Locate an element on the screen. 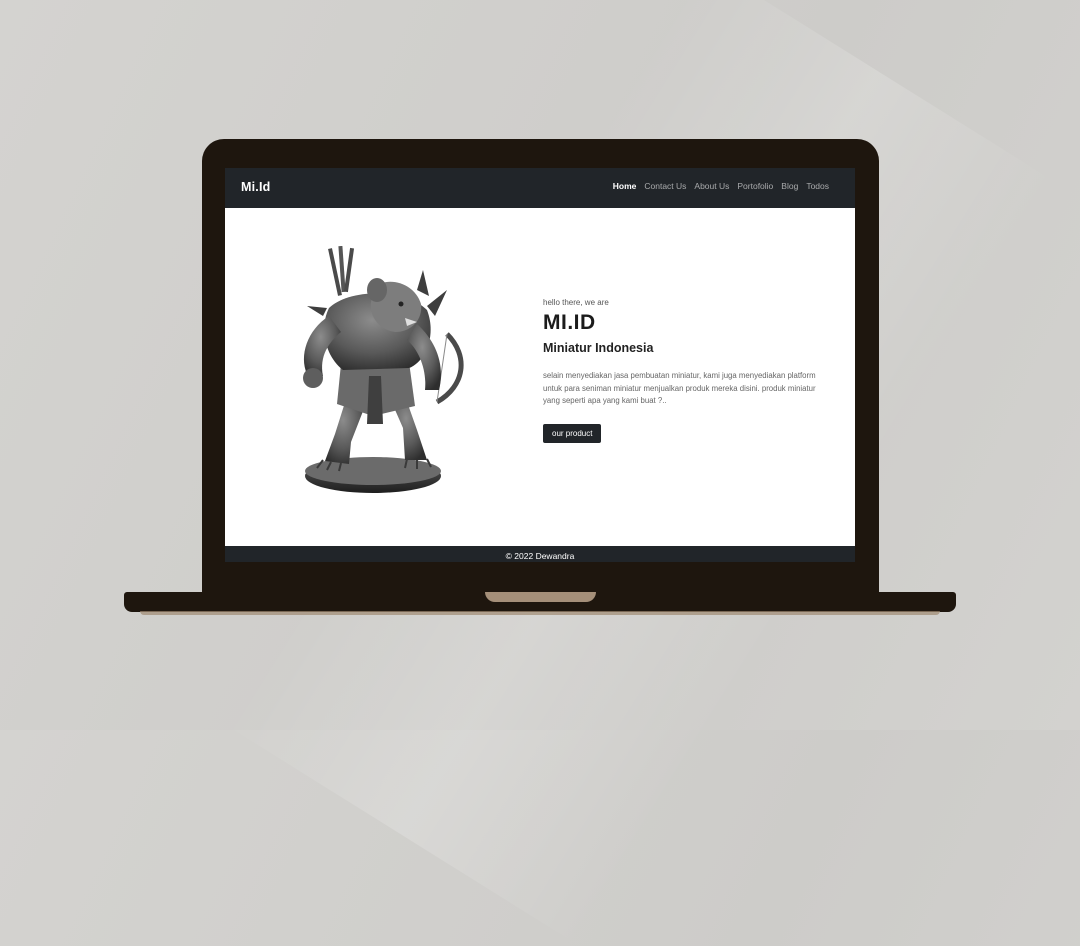  nav-link-blog: Blog is located at coordinates (789, 186).